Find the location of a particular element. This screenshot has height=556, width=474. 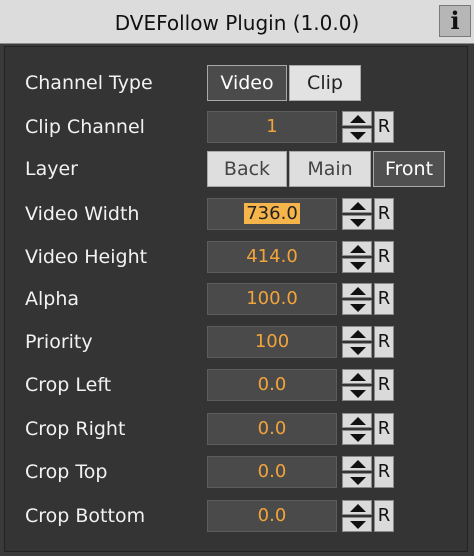

crop-left-reset-button: R is located at coordinates (384, 385).